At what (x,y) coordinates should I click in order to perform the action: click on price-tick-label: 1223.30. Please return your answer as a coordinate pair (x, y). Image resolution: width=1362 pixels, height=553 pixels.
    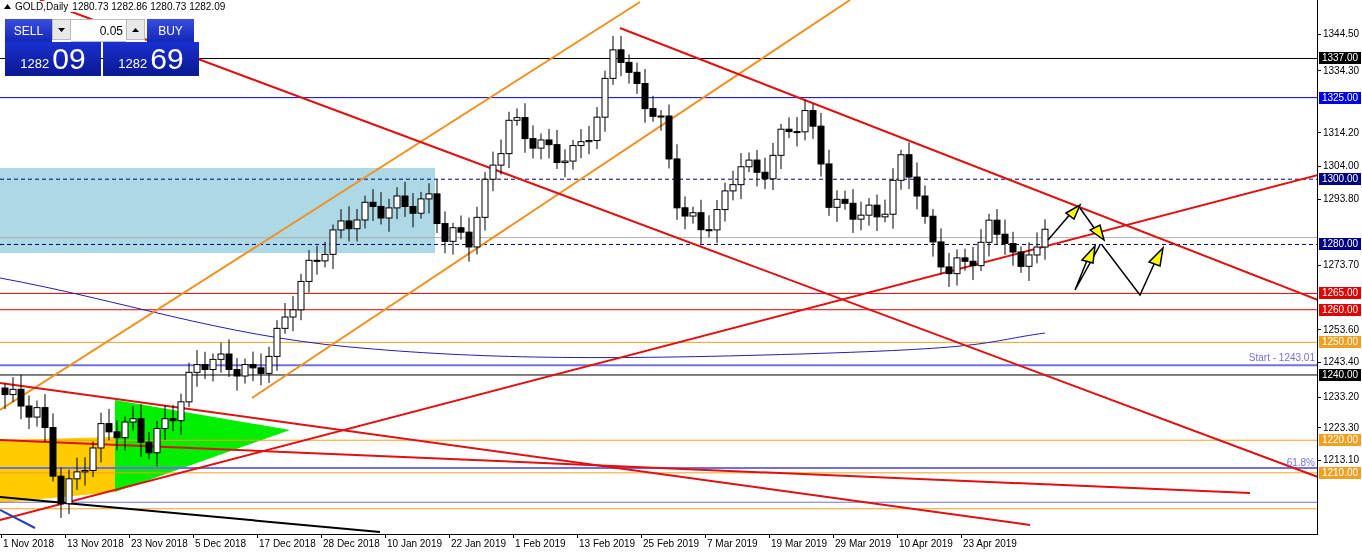
    Looking at the image, I should click on (1341, 427).